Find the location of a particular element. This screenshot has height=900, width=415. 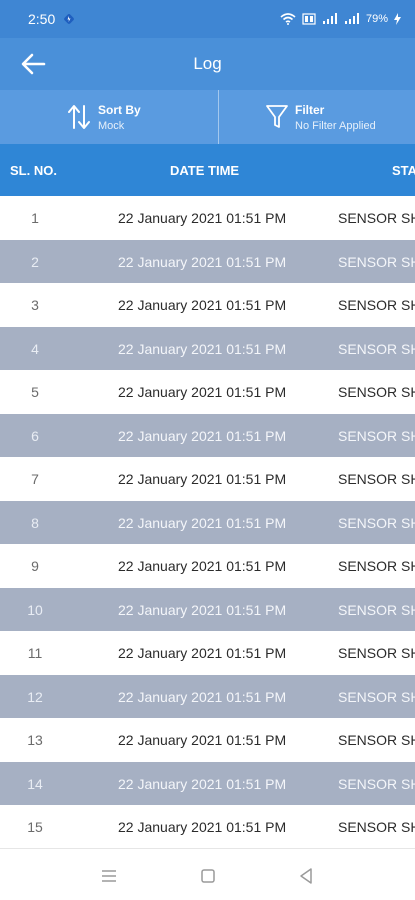

status-time: 2:50 is located at coordinates (42, 19).